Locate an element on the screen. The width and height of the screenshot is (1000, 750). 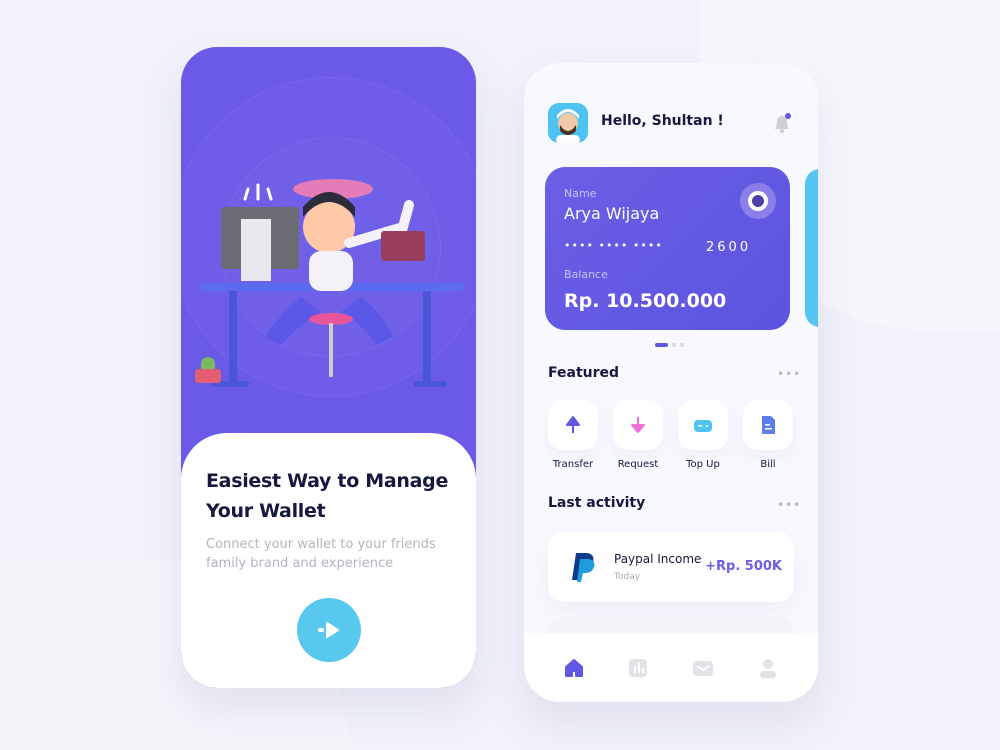
title-line: Easiest Way to Manage is located at coordinates (327, 481).